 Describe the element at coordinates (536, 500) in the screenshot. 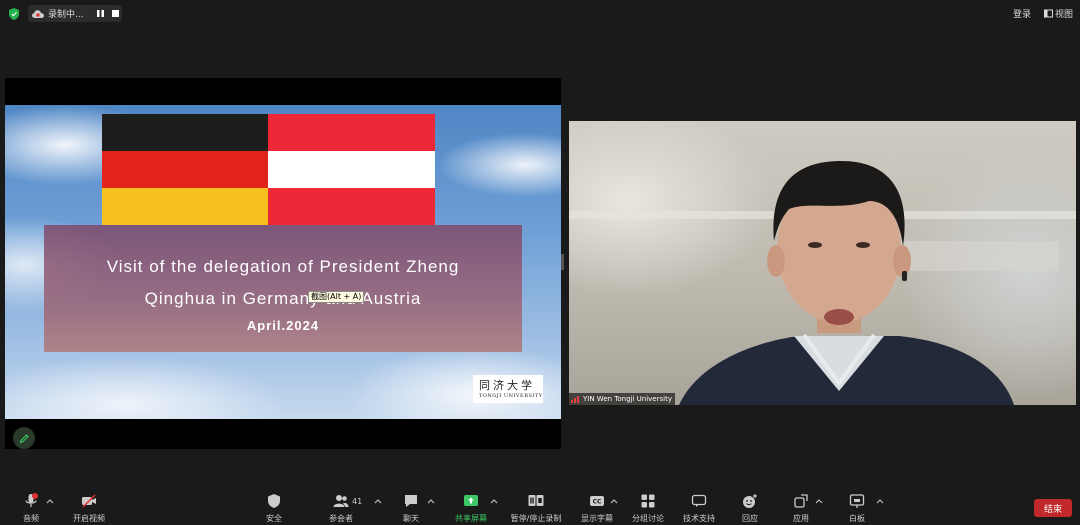

I see `pause-stop-record-icon` at that location.